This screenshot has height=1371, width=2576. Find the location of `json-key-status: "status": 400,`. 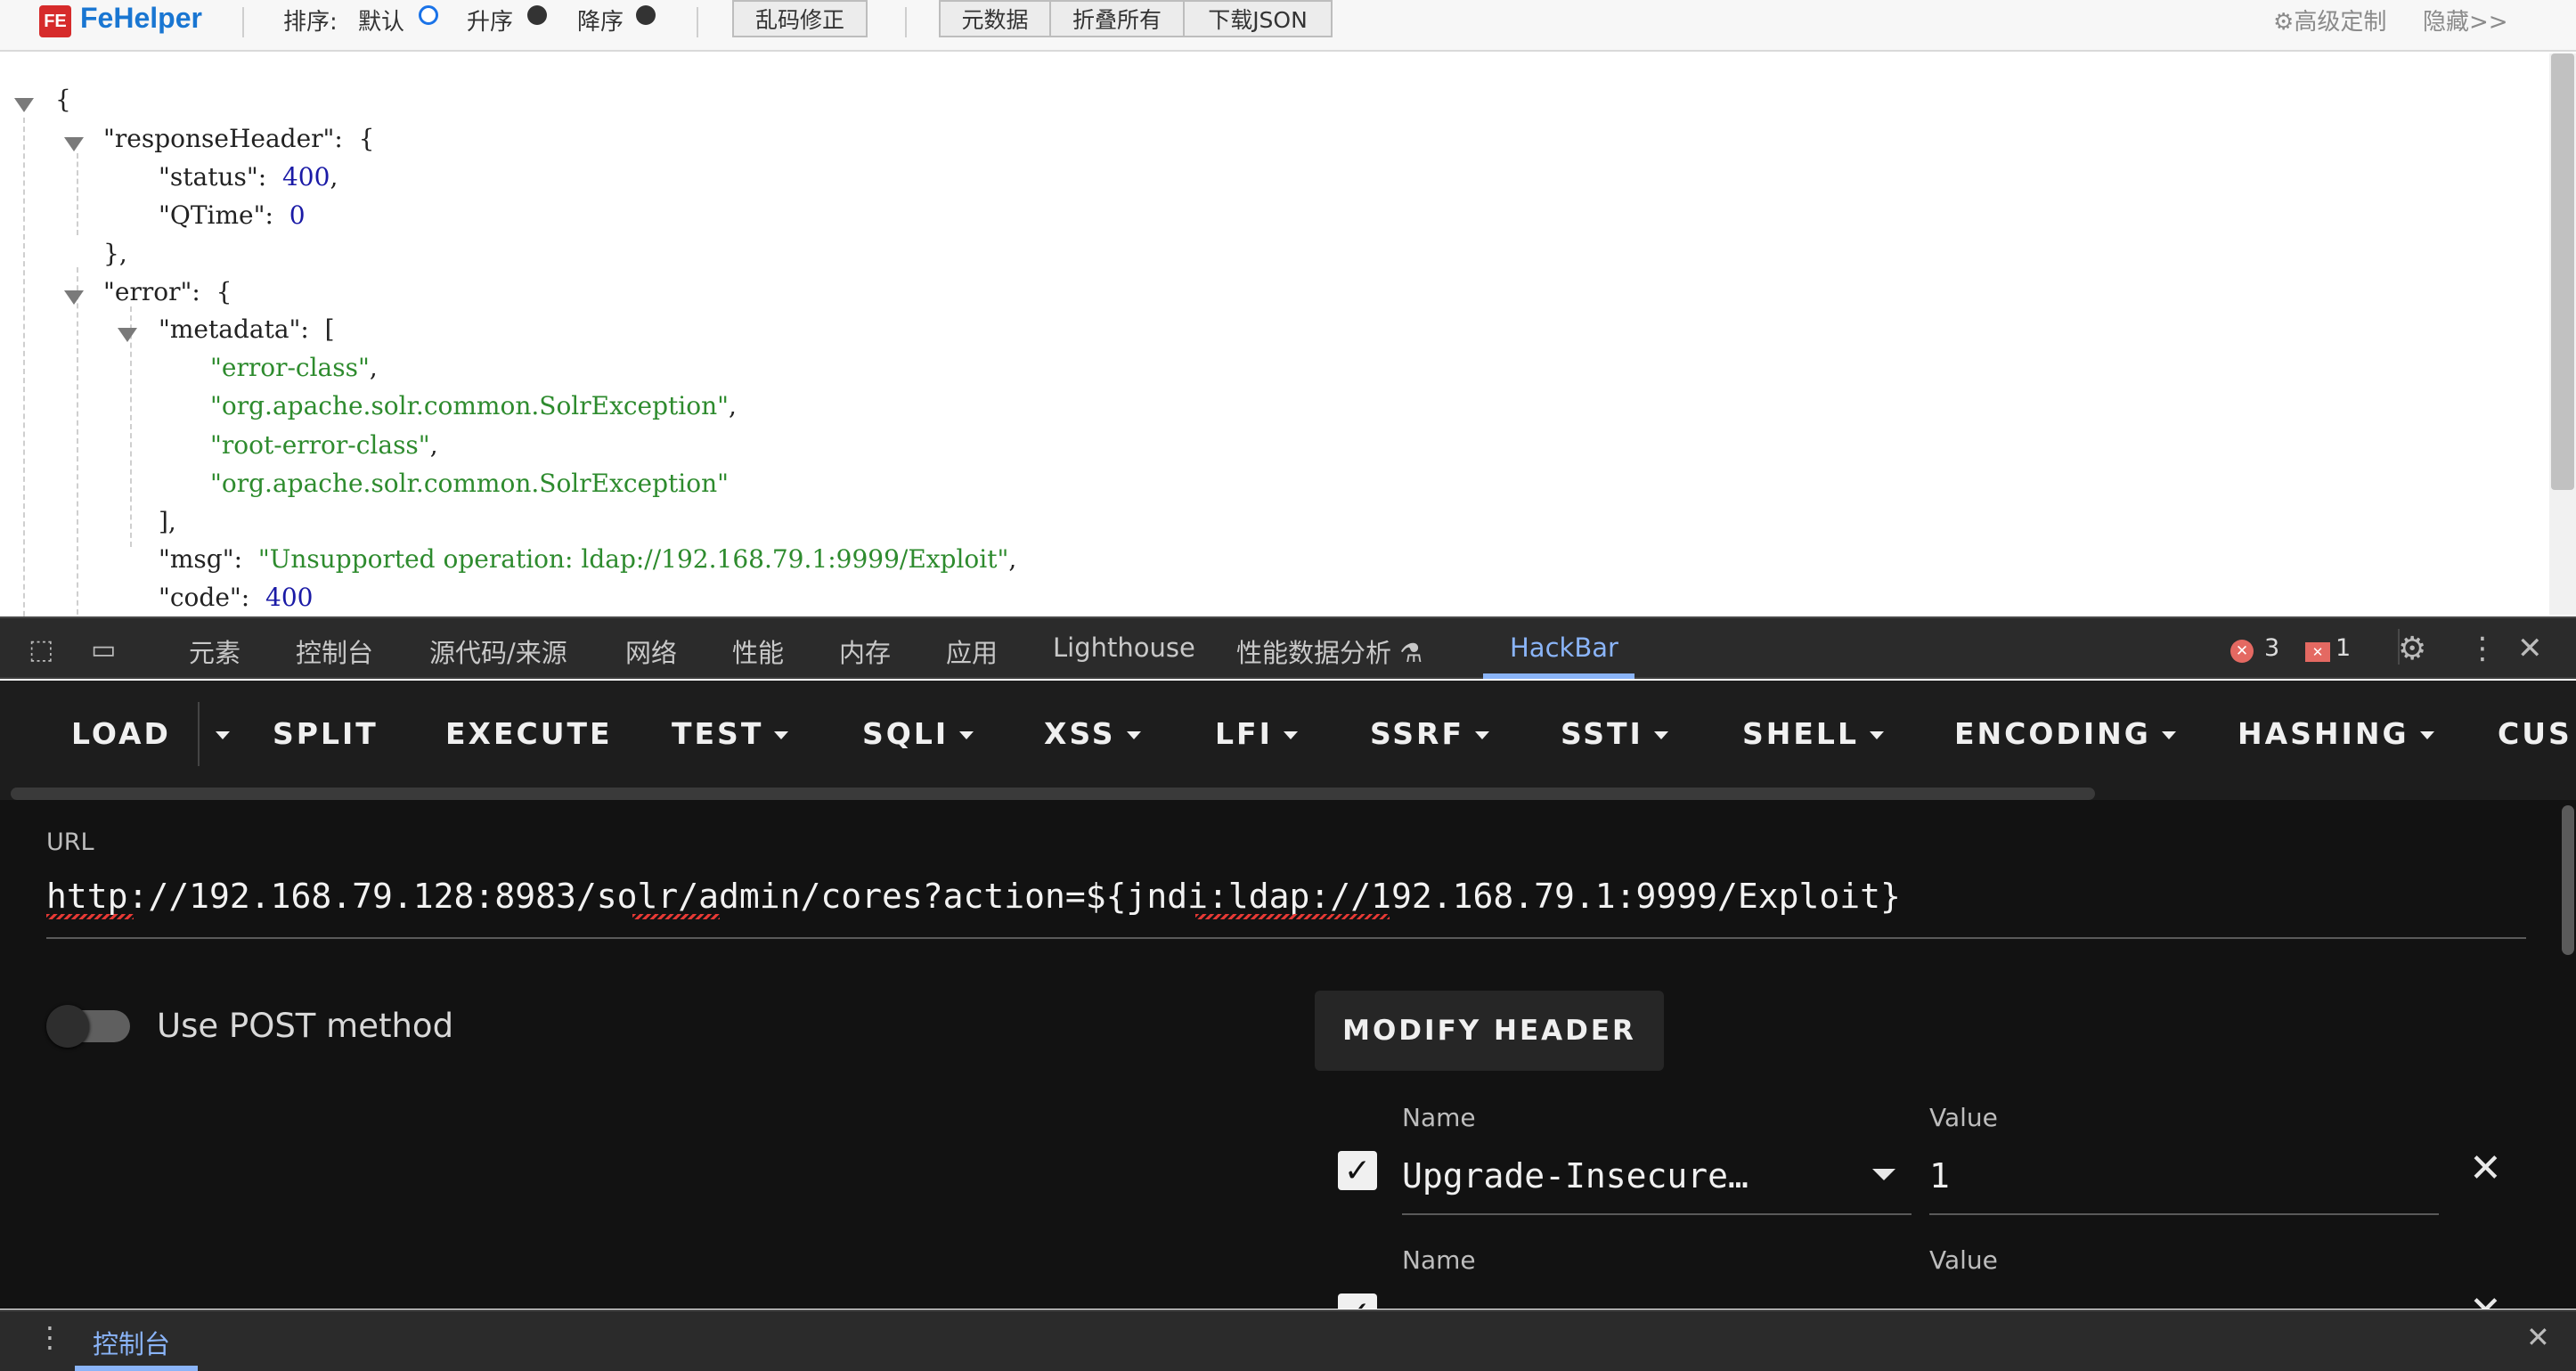

json-key-status: "status": 400, is located at coordinates (249, 177).